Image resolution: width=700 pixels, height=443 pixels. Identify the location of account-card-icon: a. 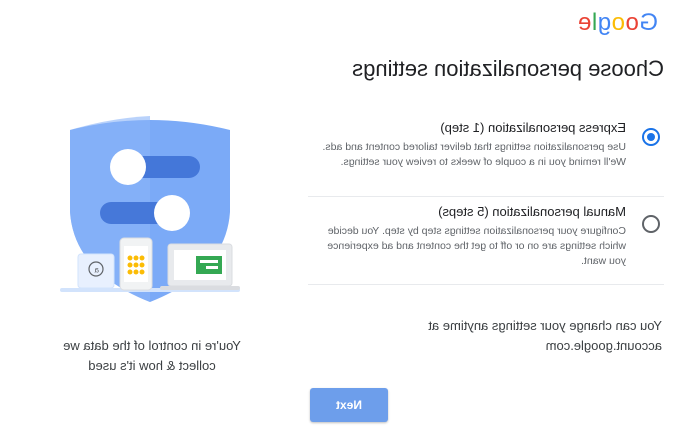
(96, 271).